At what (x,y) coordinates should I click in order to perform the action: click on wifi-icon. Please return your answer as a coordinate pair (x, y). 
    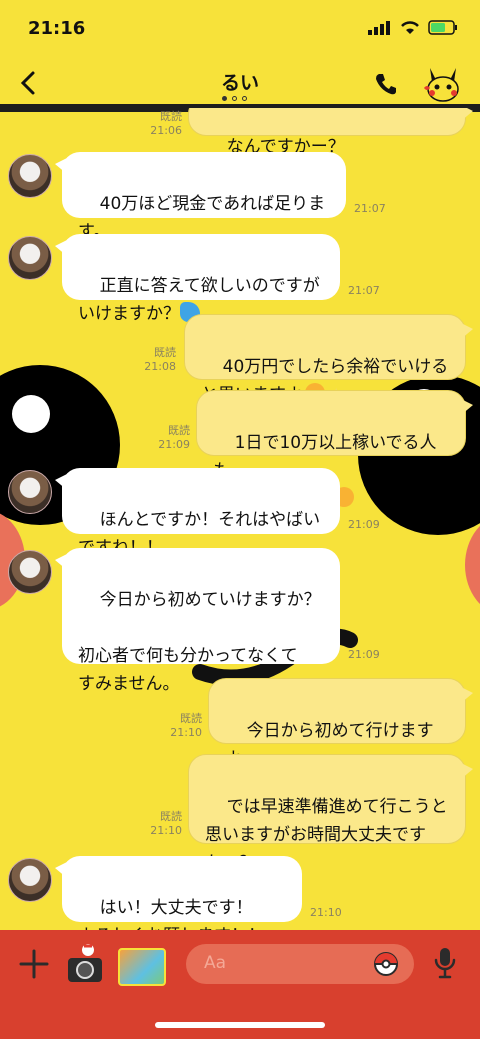
    Looking at the image, I should click on (410, 27).